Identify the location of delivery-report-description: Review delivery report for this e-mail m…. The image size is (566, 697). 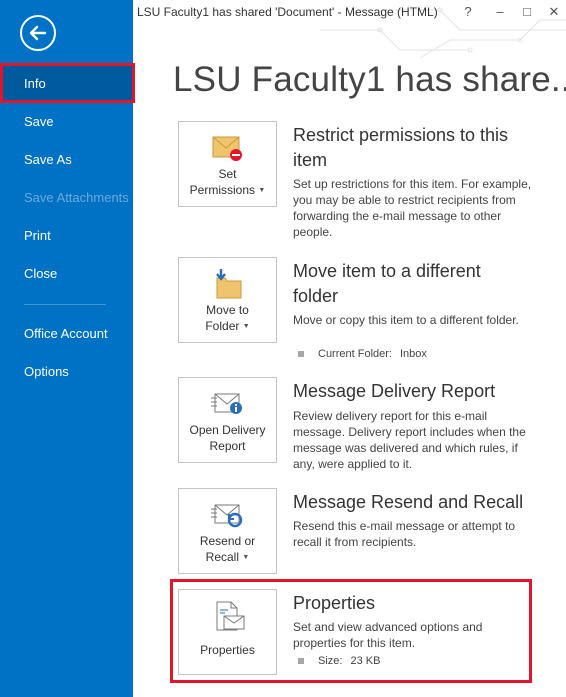
(409, 440).